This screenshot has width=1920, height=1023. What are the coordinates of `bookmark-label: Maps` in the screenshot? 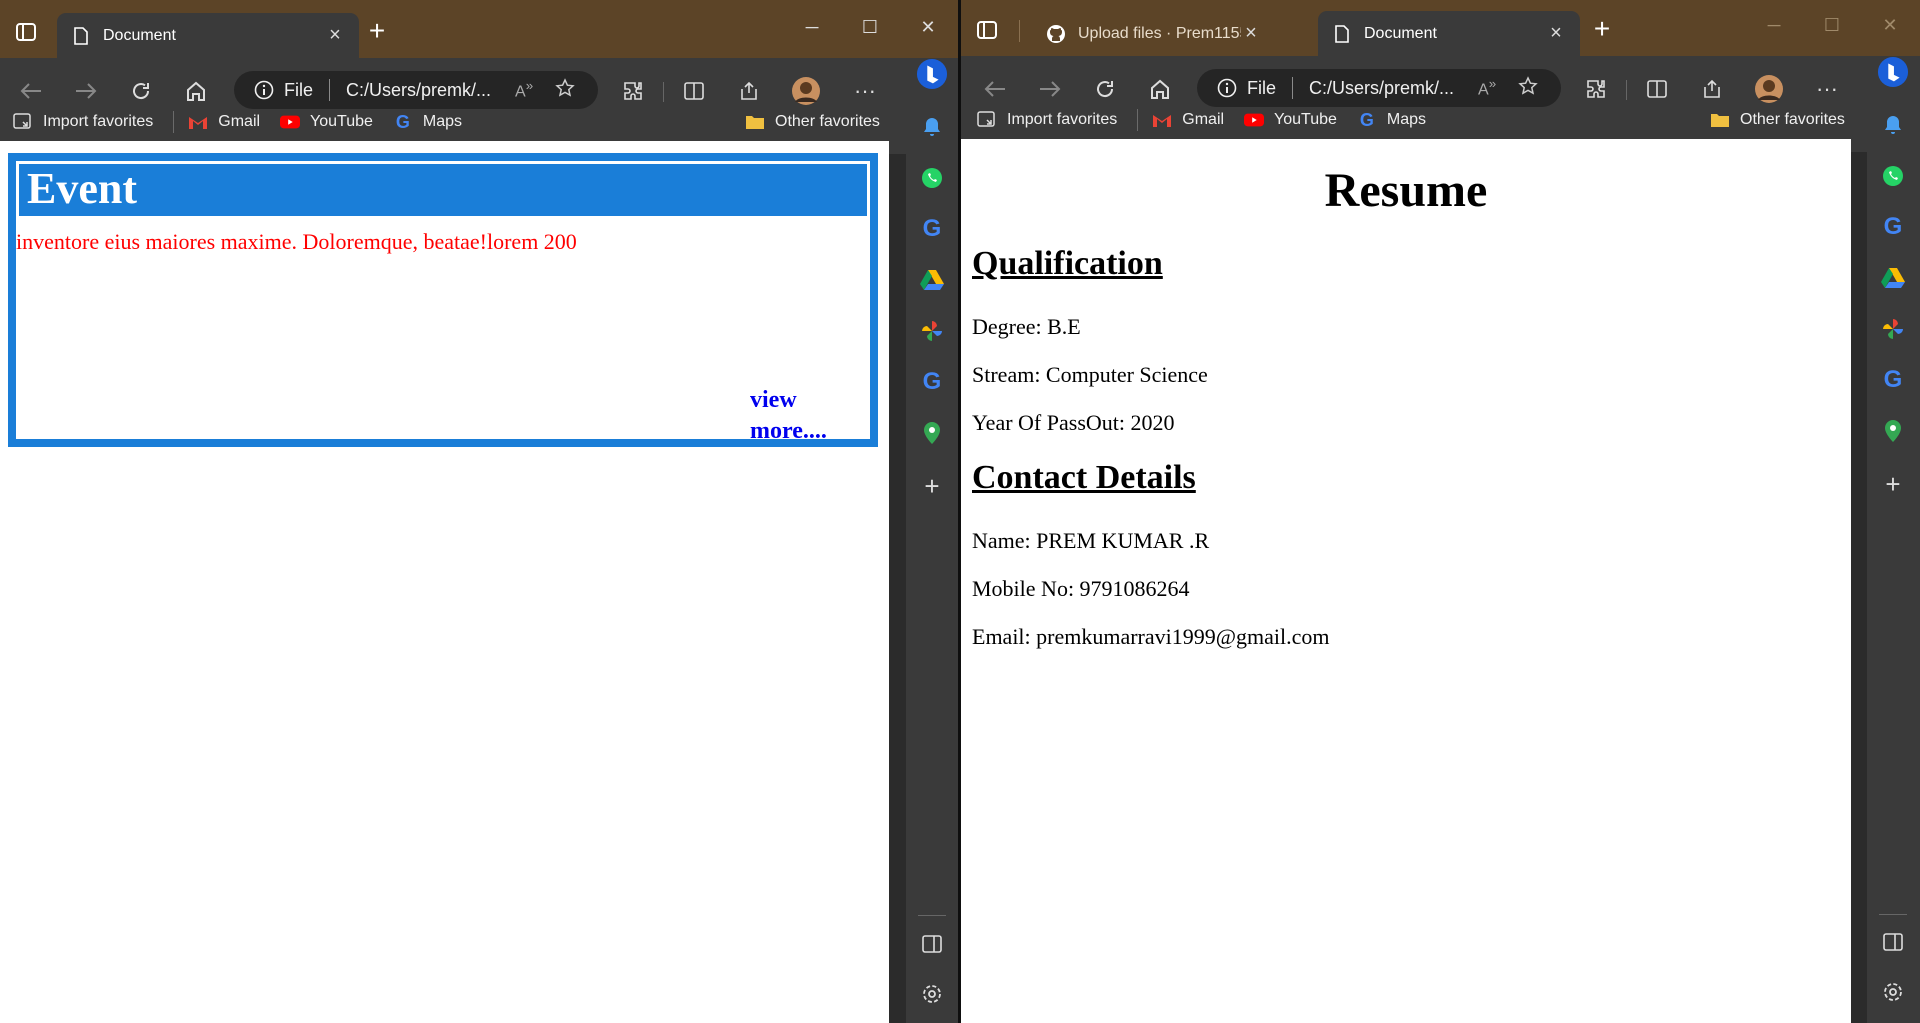 It's located at (442, 121).